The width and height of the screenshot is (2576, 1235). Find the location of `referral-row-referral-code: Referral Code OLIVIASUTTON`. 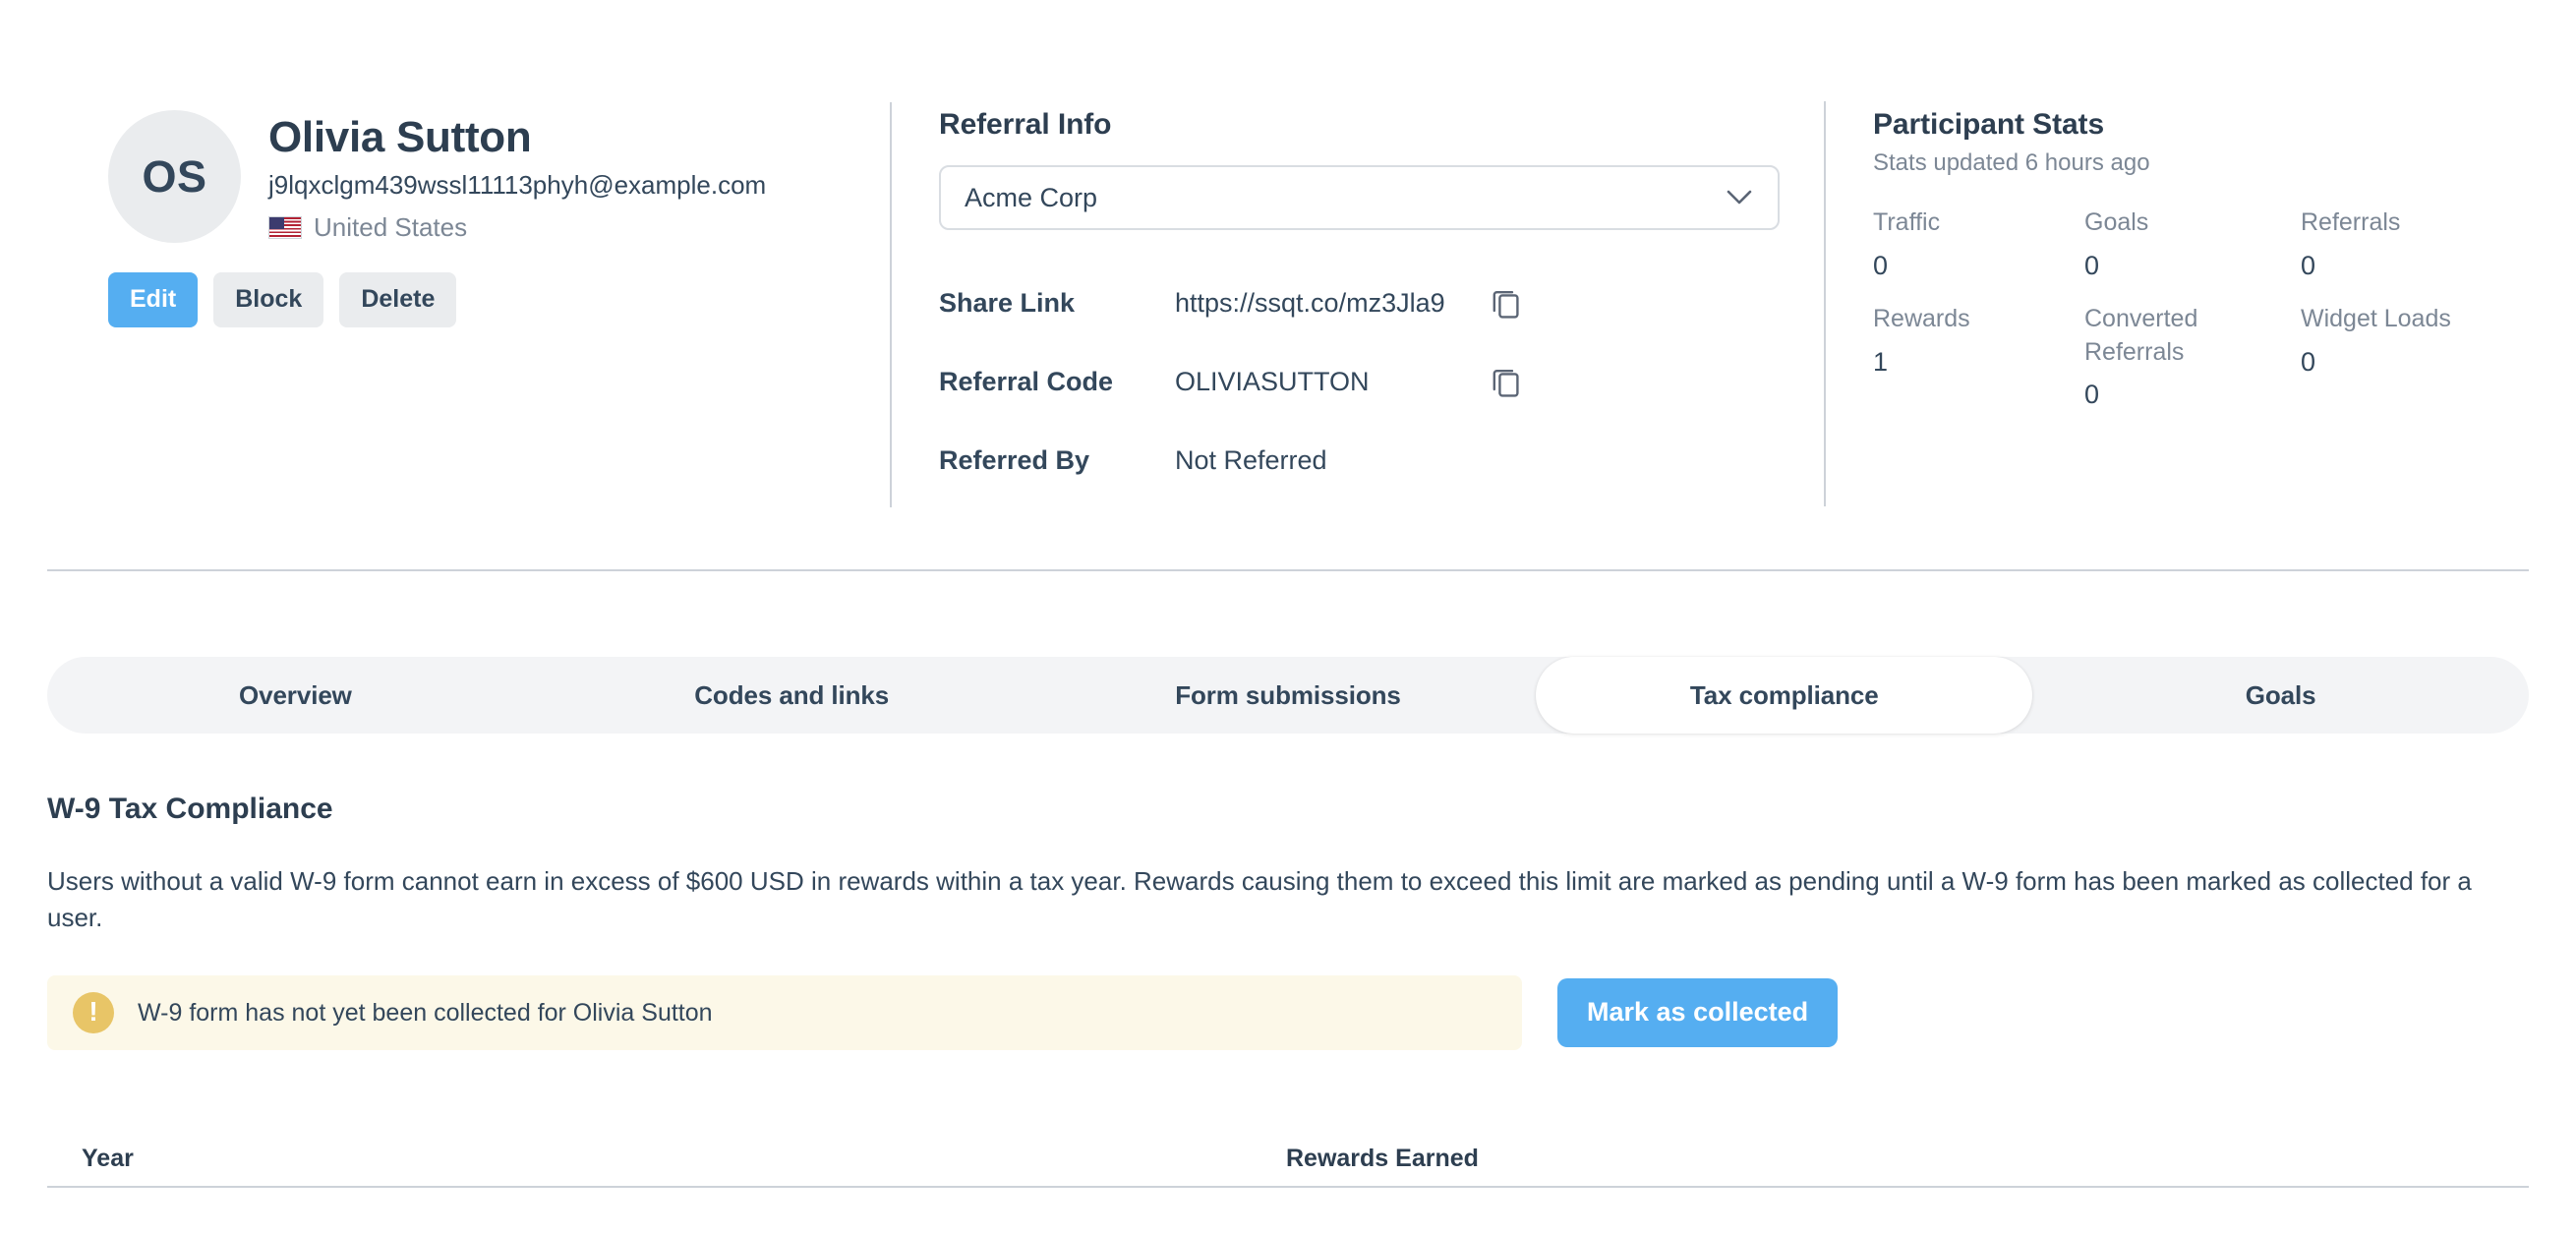

referral-row-referral-code: Referral Code OLIVIASUTTON is located at coordinates (1362, 381).